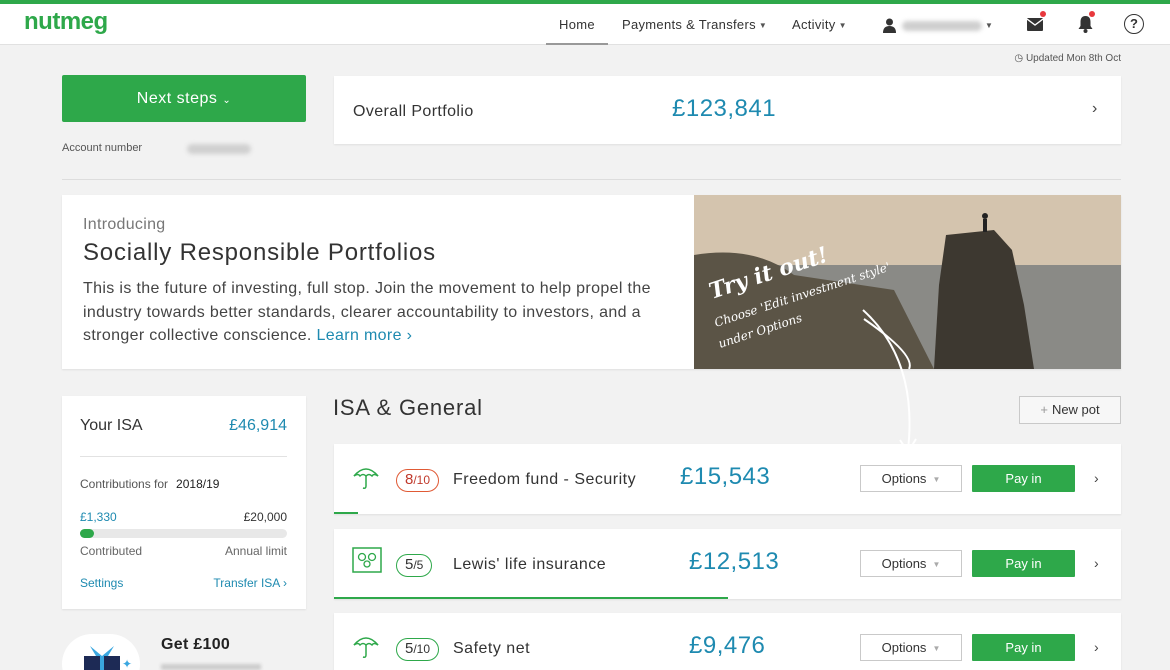 The image size is (1170, 670). I want to click on pot-value: £15,543, so click(725, 476).